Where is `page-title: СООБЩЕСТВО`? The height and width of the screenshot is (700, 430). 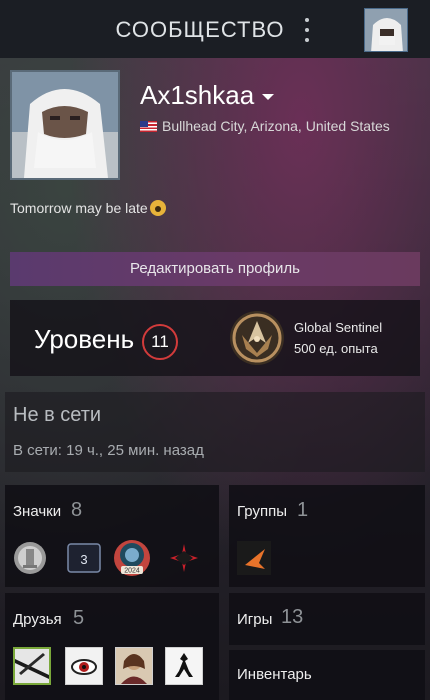 page-title: СООБЩЕСТВО is located at coordinates (200, 29).